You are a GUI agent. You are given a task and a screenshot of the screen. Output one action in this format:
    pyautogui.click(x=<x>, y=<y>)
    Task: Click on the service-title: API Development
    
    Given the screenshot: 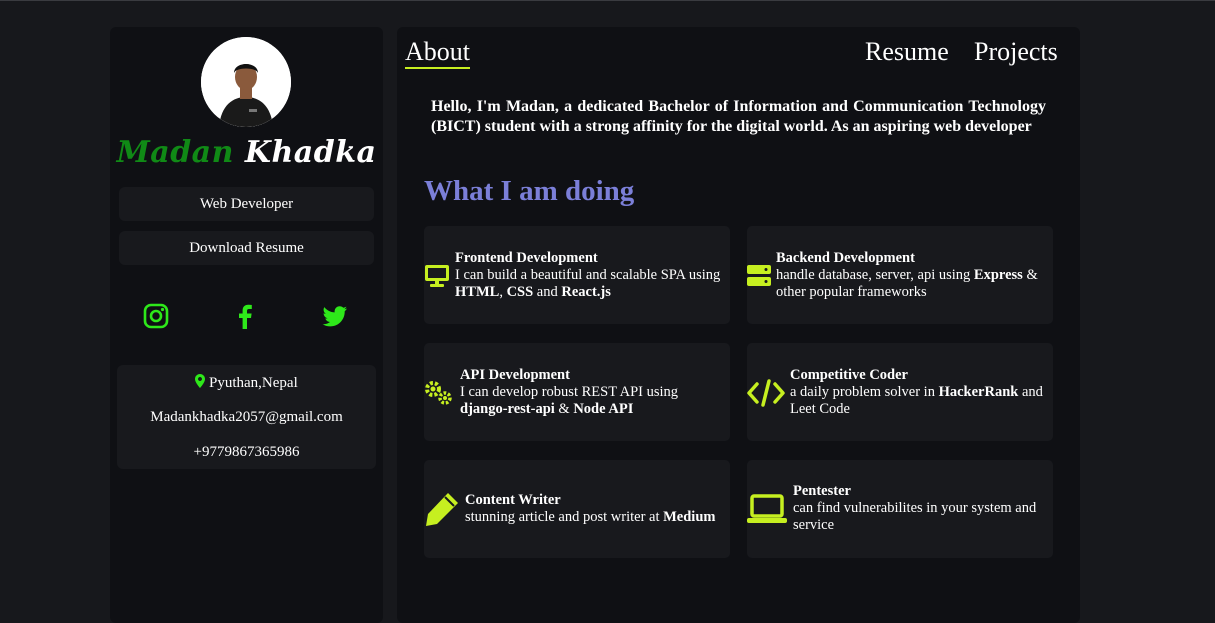 What is the action you would take?
    pyautogui.click(x=515, y=375)
    